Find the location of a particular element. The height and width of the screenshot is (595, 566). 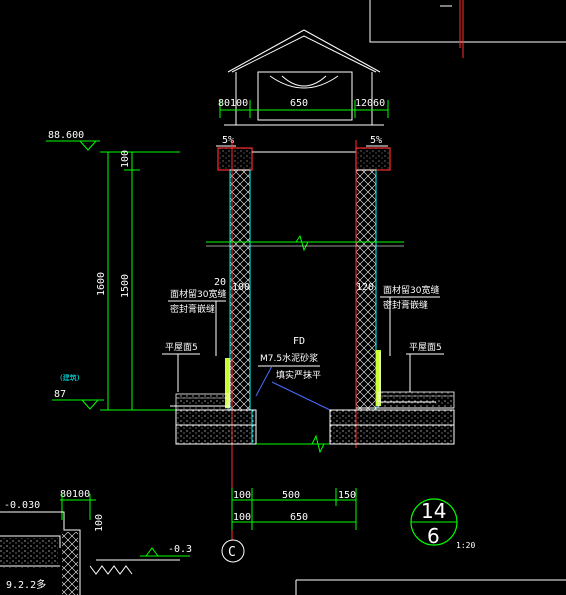

dimension-top: 80100 650 12060 is located at coordinates (303, 108).